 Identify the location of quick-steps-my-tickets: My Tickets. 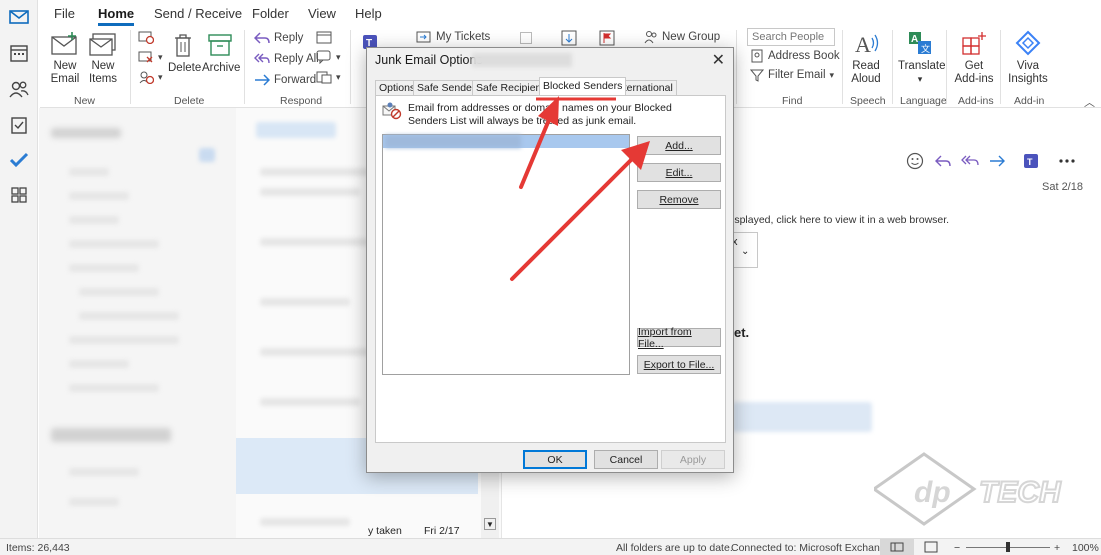
(453, 37).